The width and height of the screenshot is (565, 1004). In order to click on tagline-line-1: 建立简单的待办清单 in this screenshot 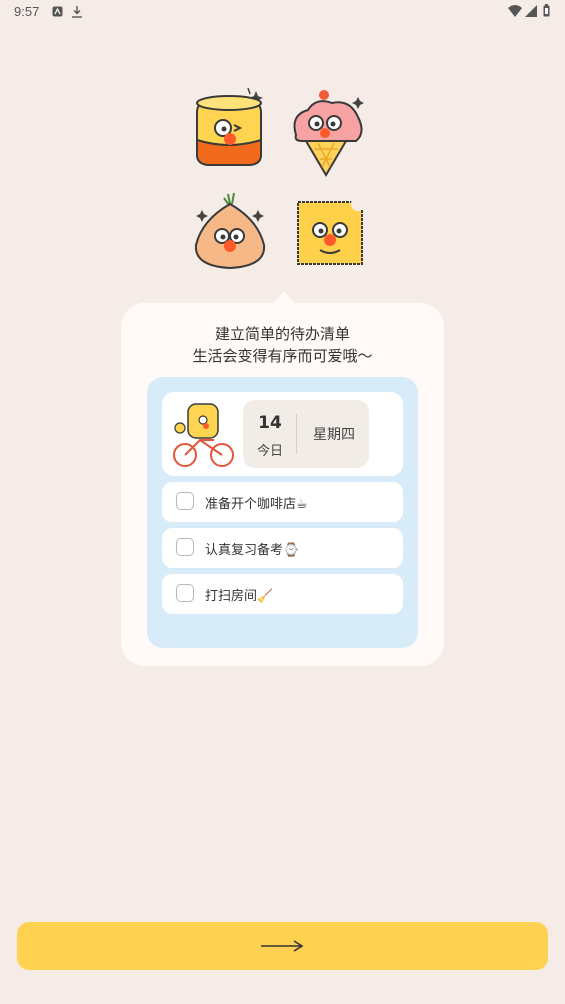, I will do `click(282, 334)`.